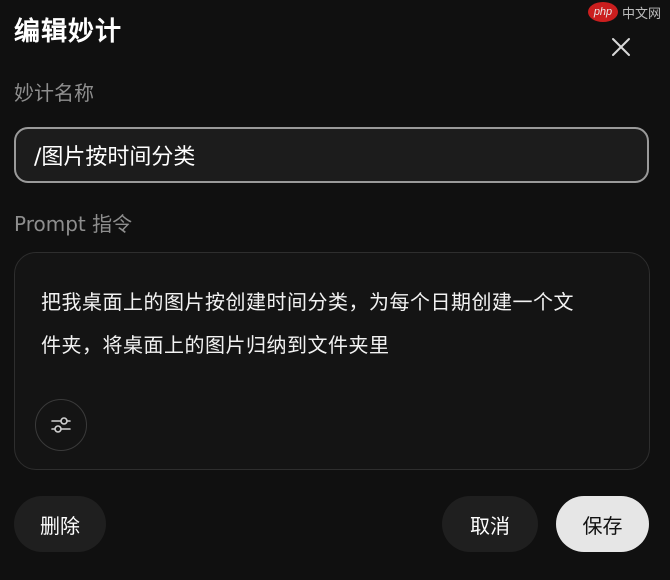  Describe the element at coordinates (602, 524) in the screenshot. I see `save-button: 保存` at that location.